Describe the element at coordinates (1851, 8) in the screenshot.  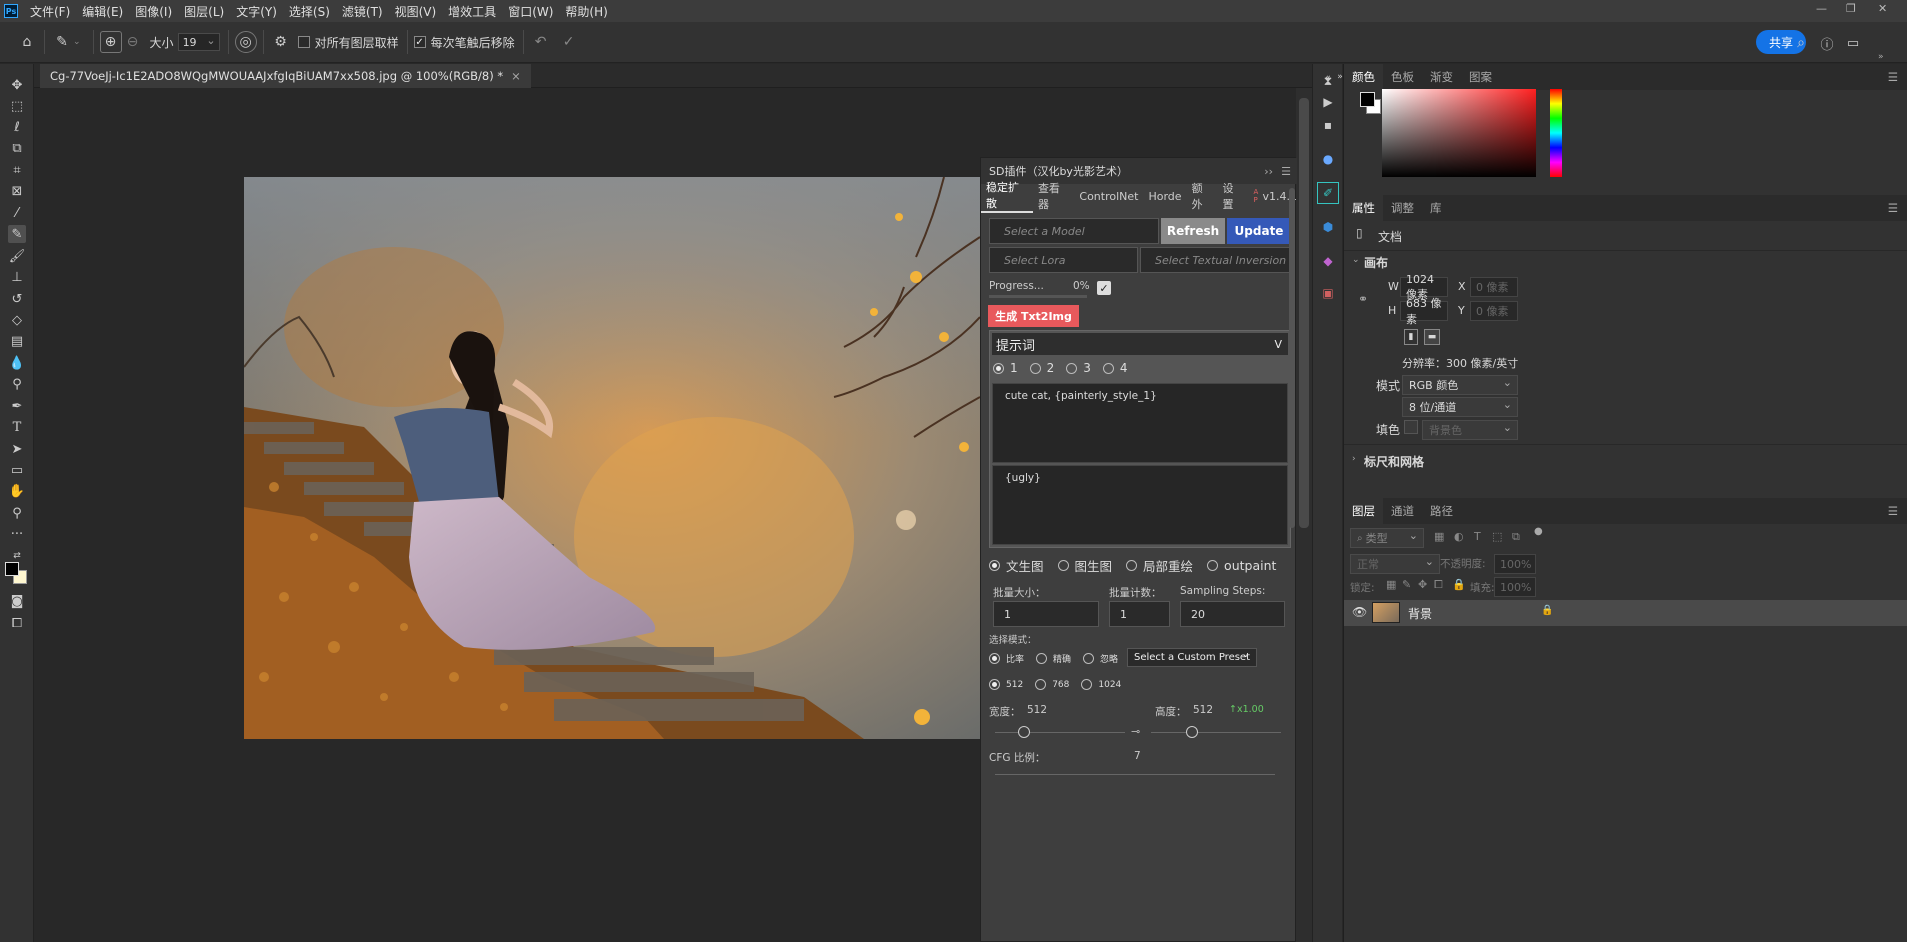
I see `maximize-button: ❐` at that location.